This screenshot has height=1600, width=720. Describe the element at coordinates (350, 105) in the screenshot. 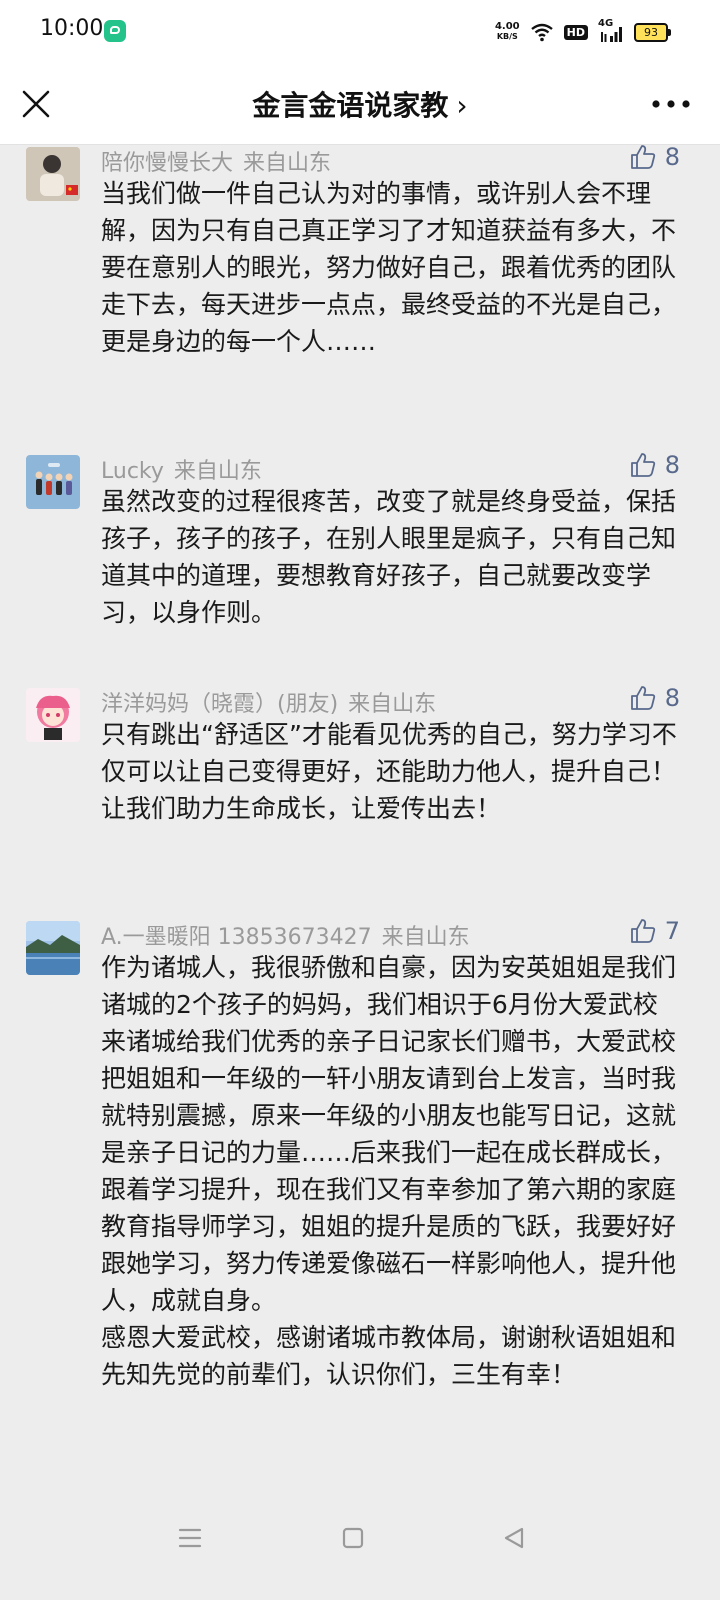

I see `page-title-text: 金言金语说家教` at that location.